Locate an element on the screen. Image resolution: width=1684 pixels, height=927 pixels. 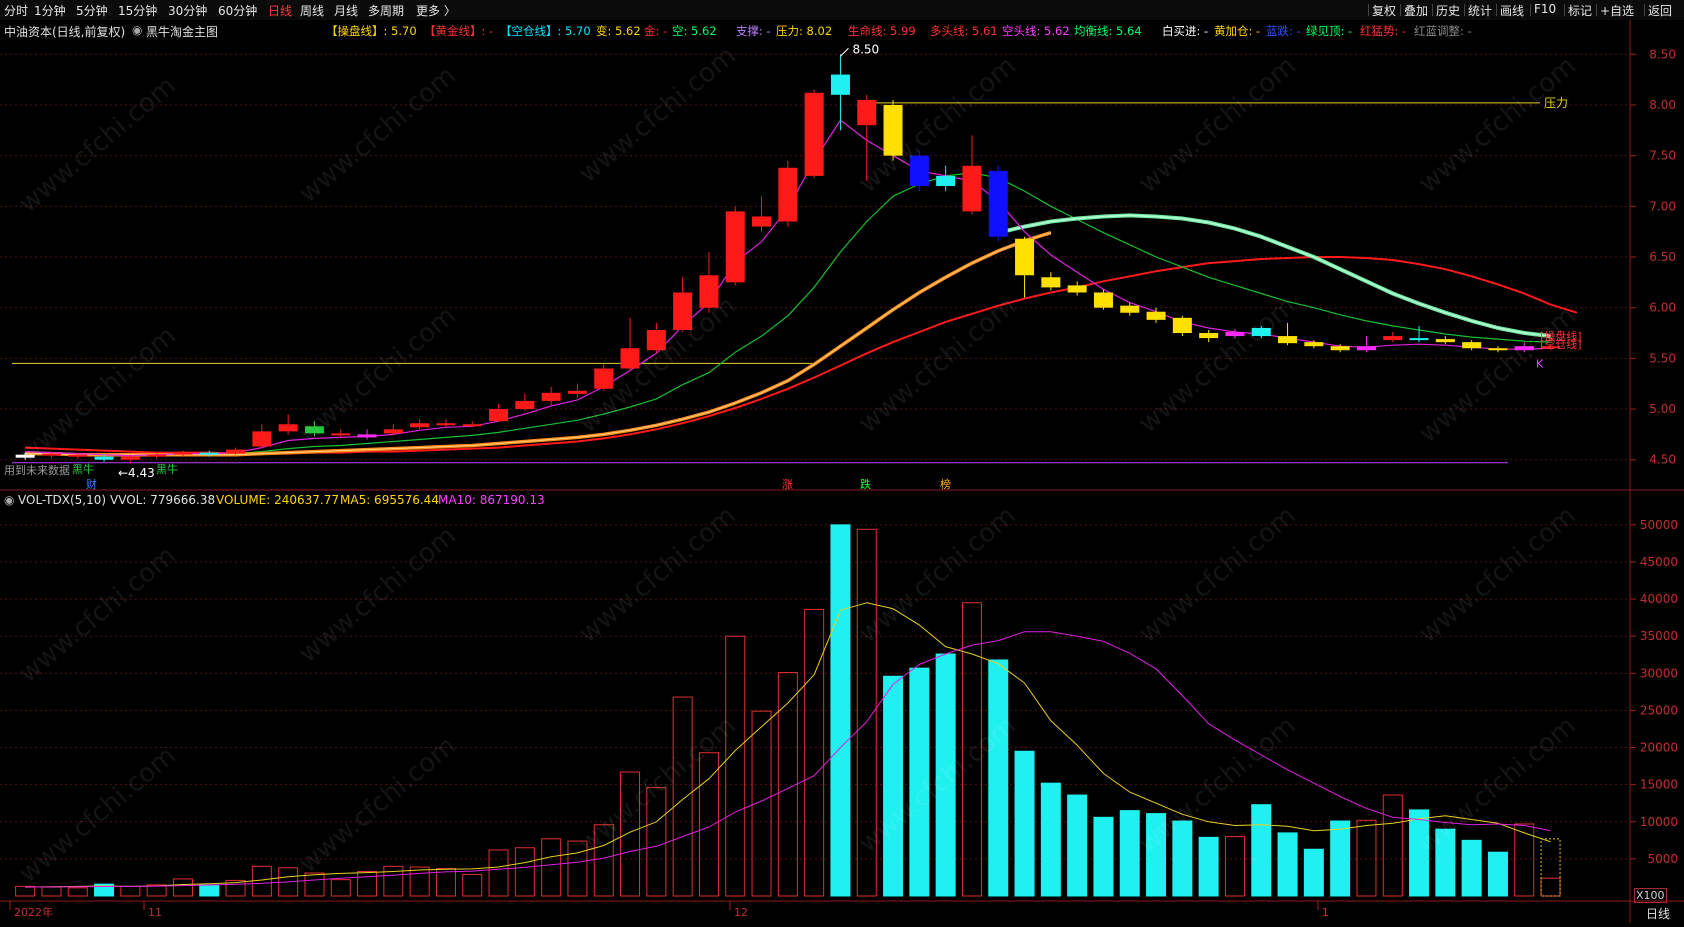
right-tag-empty-line: [空仓线] is located at coordinates (1561, 344).